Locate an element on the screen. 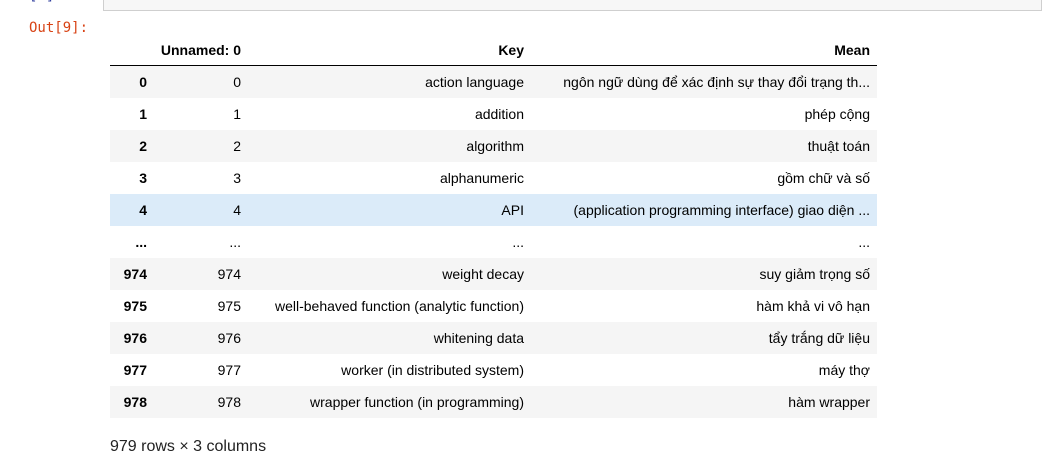 The width and height of the screenshot is (1042, 471). cell-mean: phép cộng is located at coordinates (837, 114).